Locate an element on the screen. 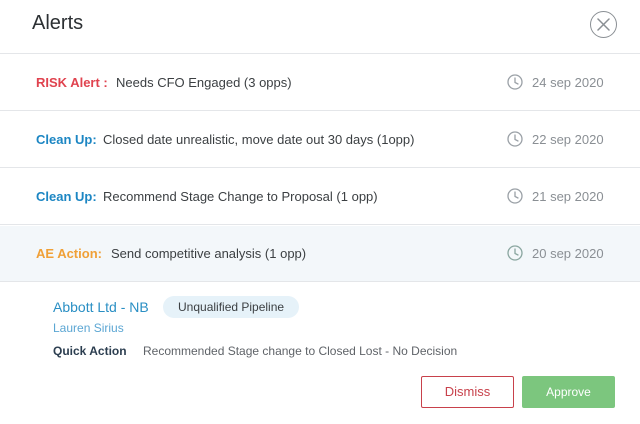 This screenshot has height=424, width=640. approve-button: Approve is located at coordinates (568, 392).